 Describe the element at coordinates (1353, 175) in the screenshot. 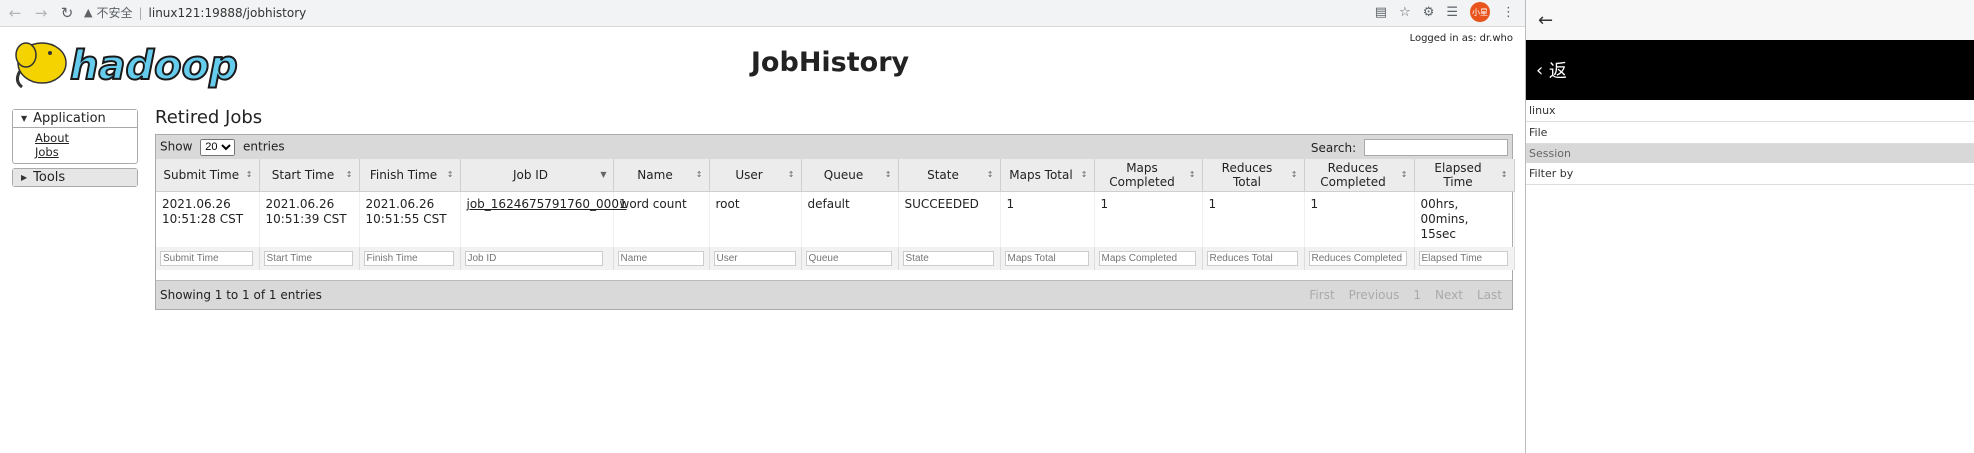

I see `column-header-label: Reduces Completed` at that location.